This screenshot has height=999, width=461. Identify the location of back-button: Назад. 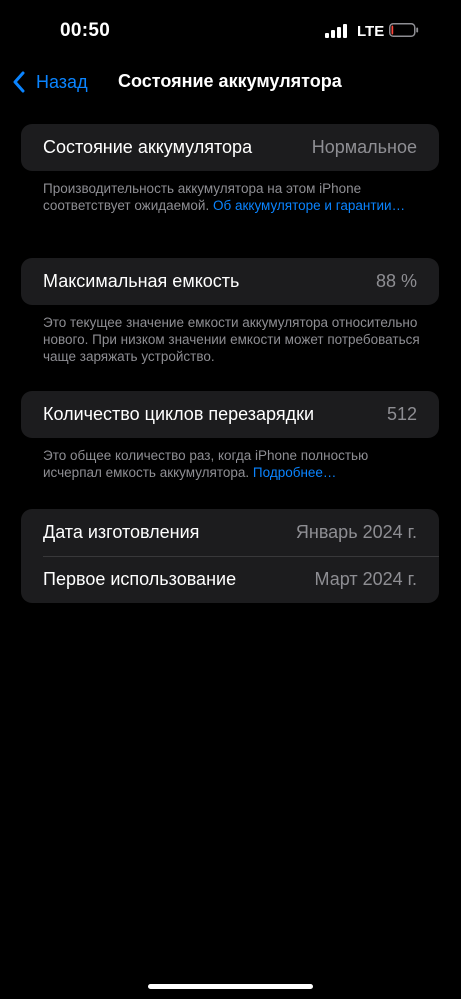
(50, 82).